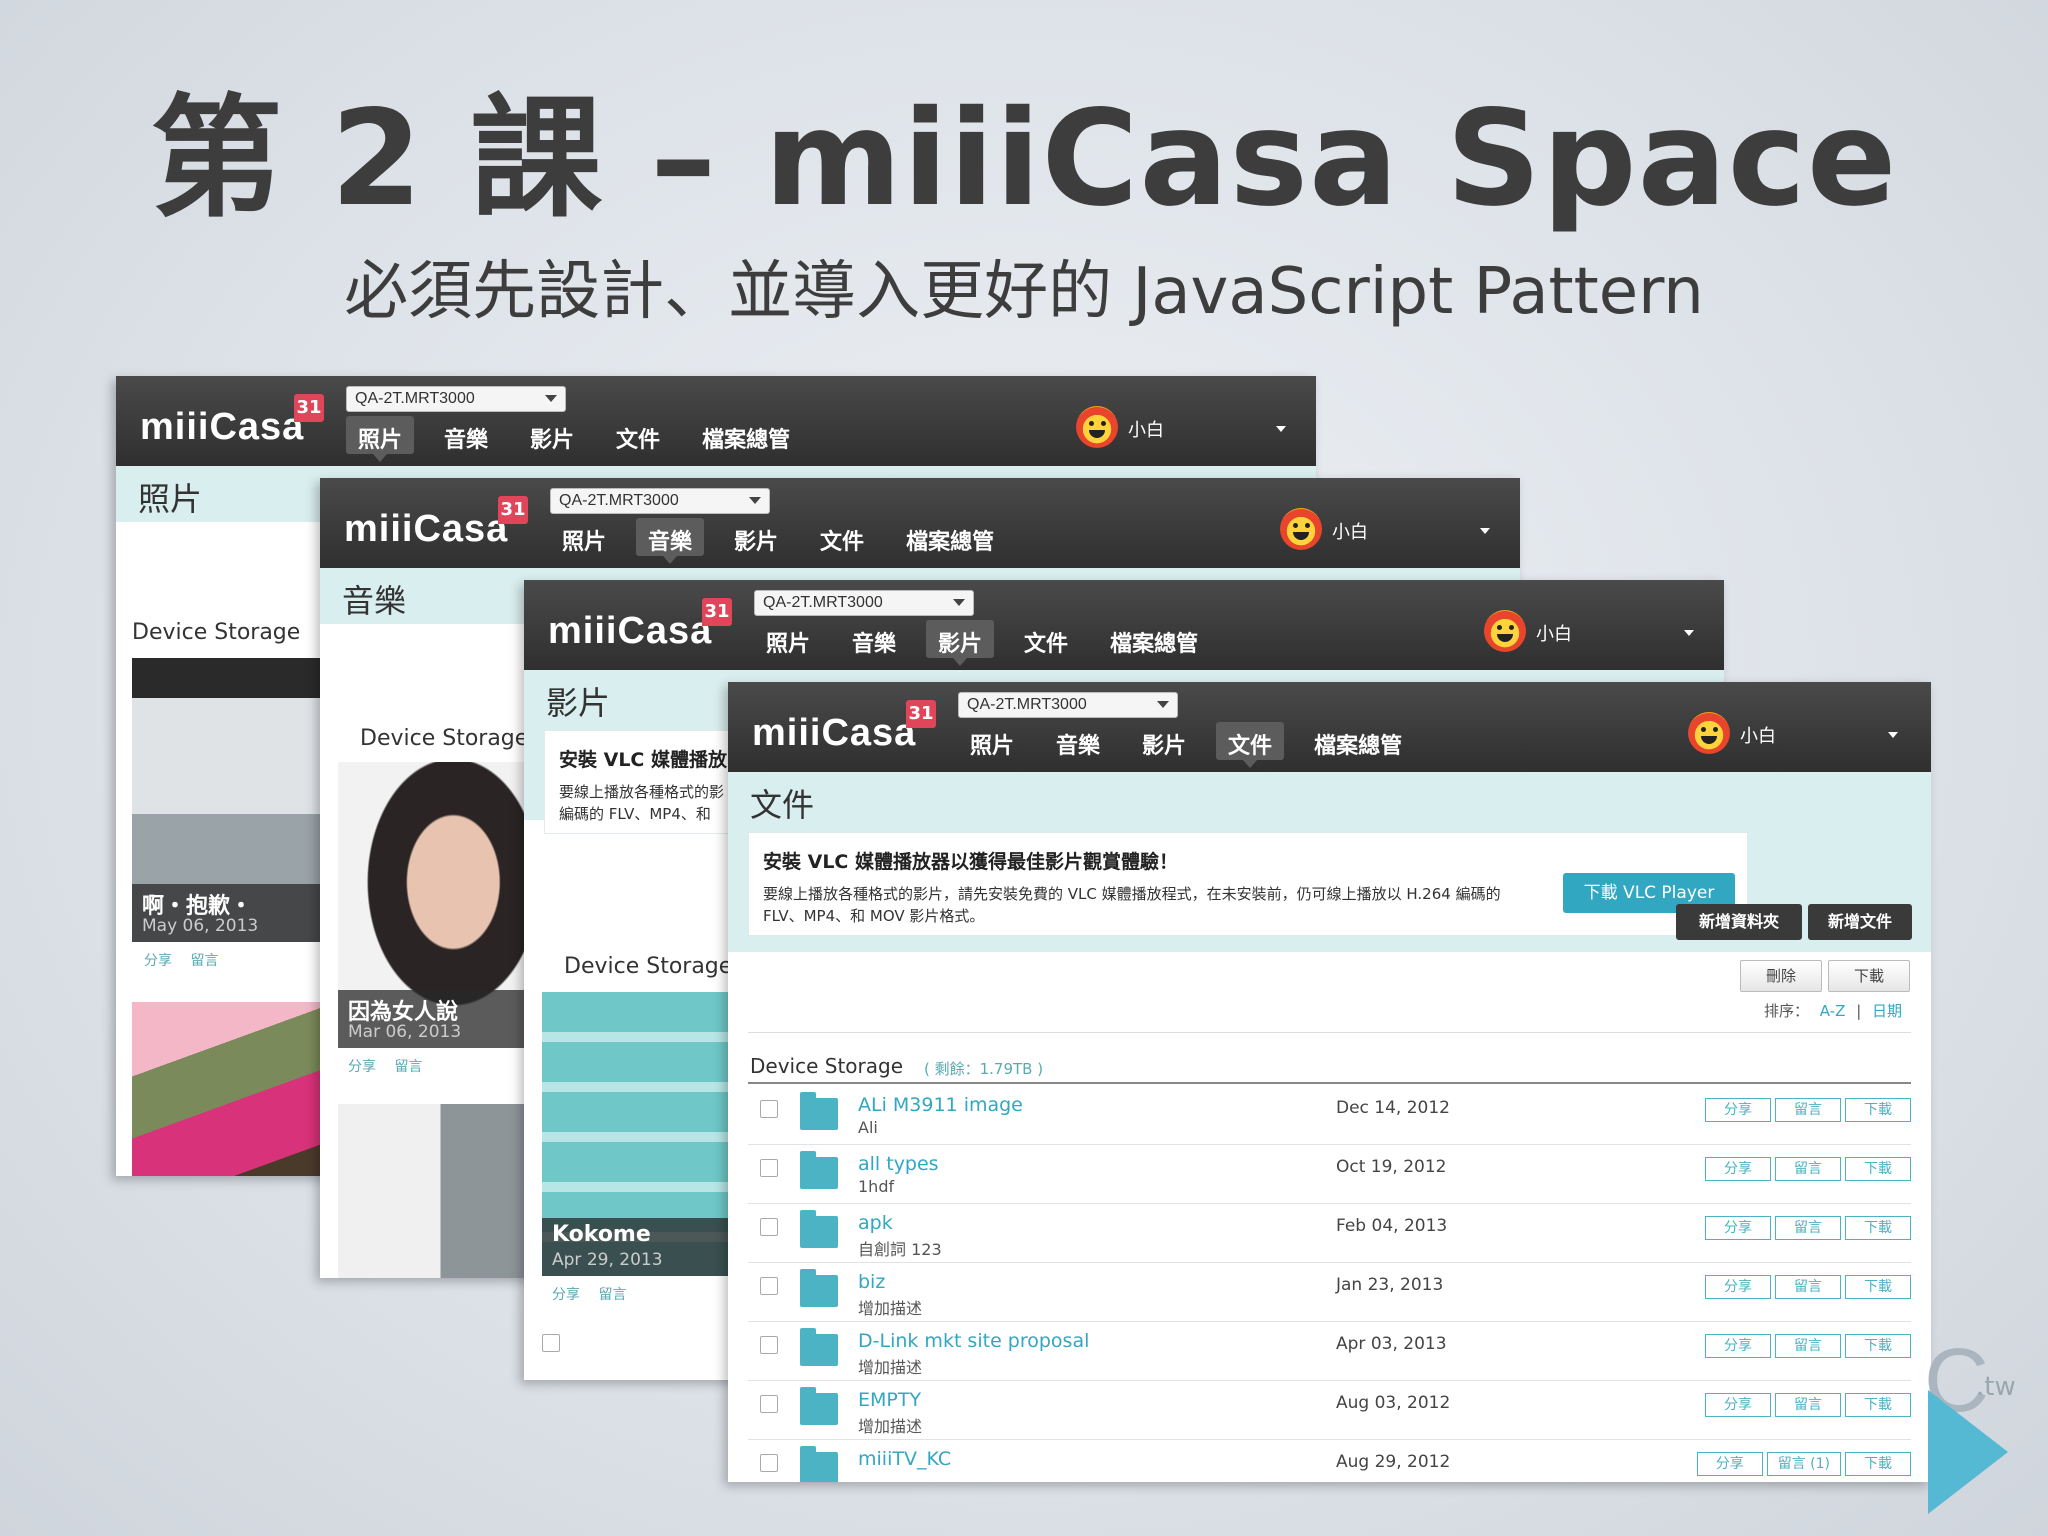 Image resolution: width=2048 pixels, height=1536 pixels. Describe the element at coordinates (871, 1282) in the screenshot. I see `file-name: biz` at that location.